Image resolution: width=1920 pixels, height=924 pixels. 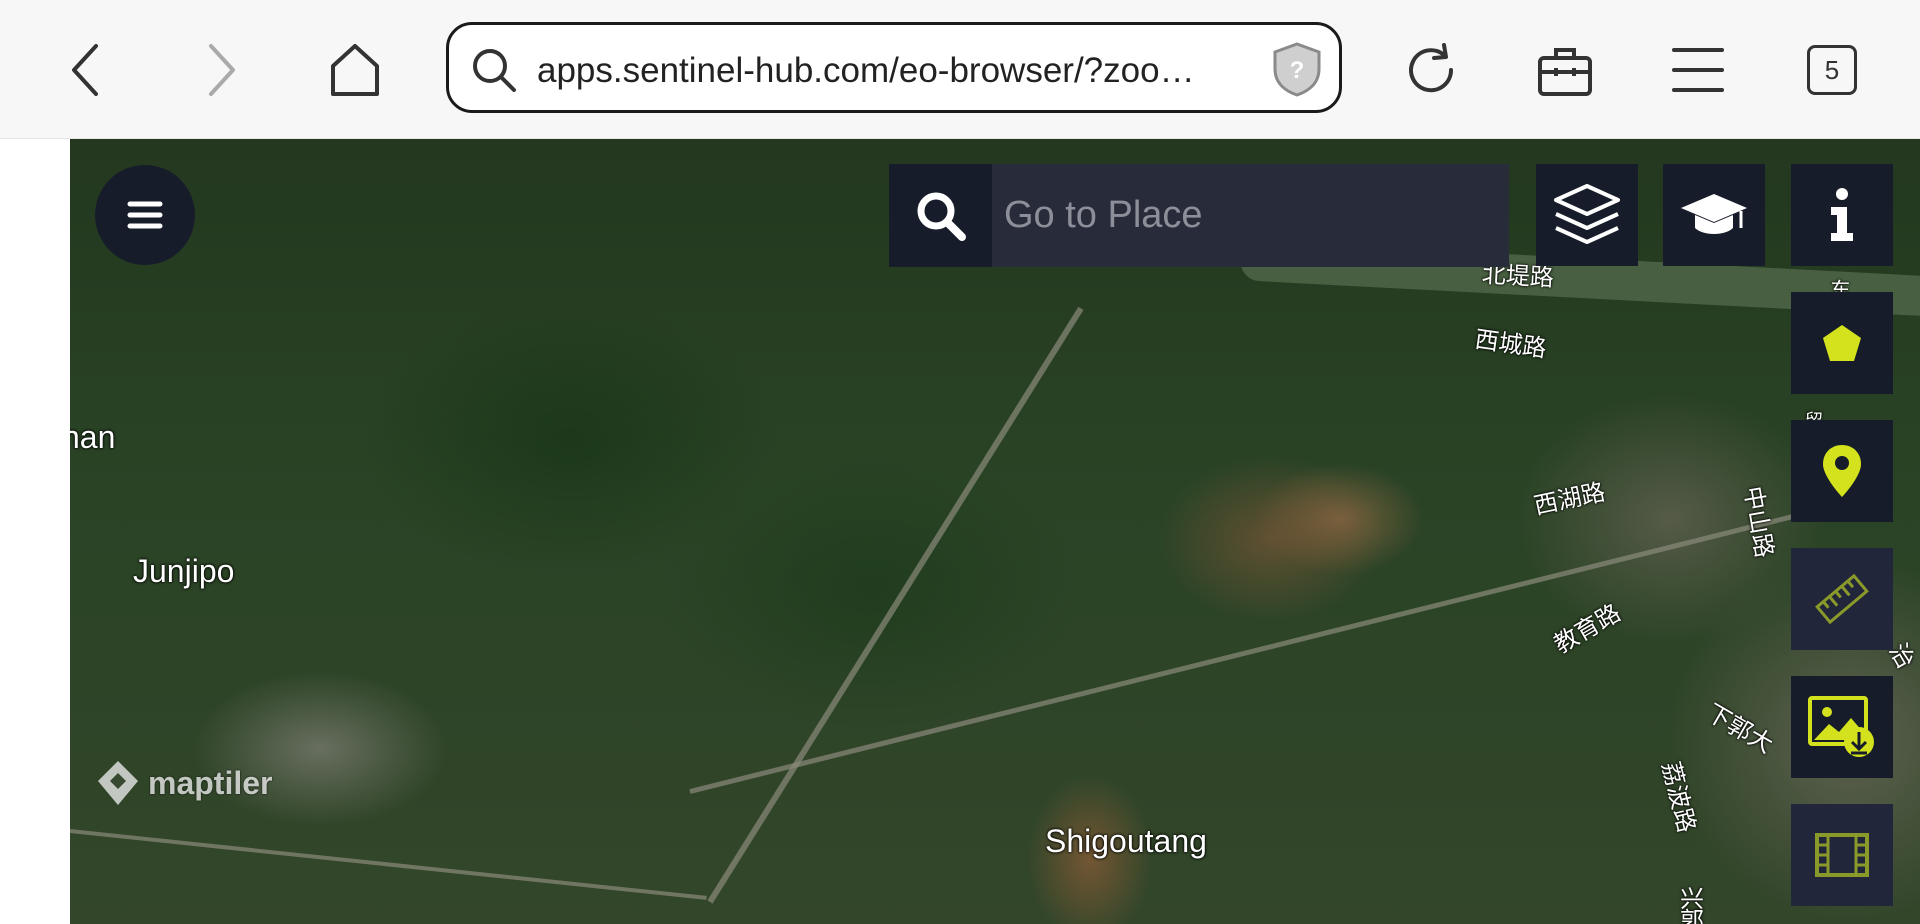 I want to click on forward-button, so click(x=221, y=70).